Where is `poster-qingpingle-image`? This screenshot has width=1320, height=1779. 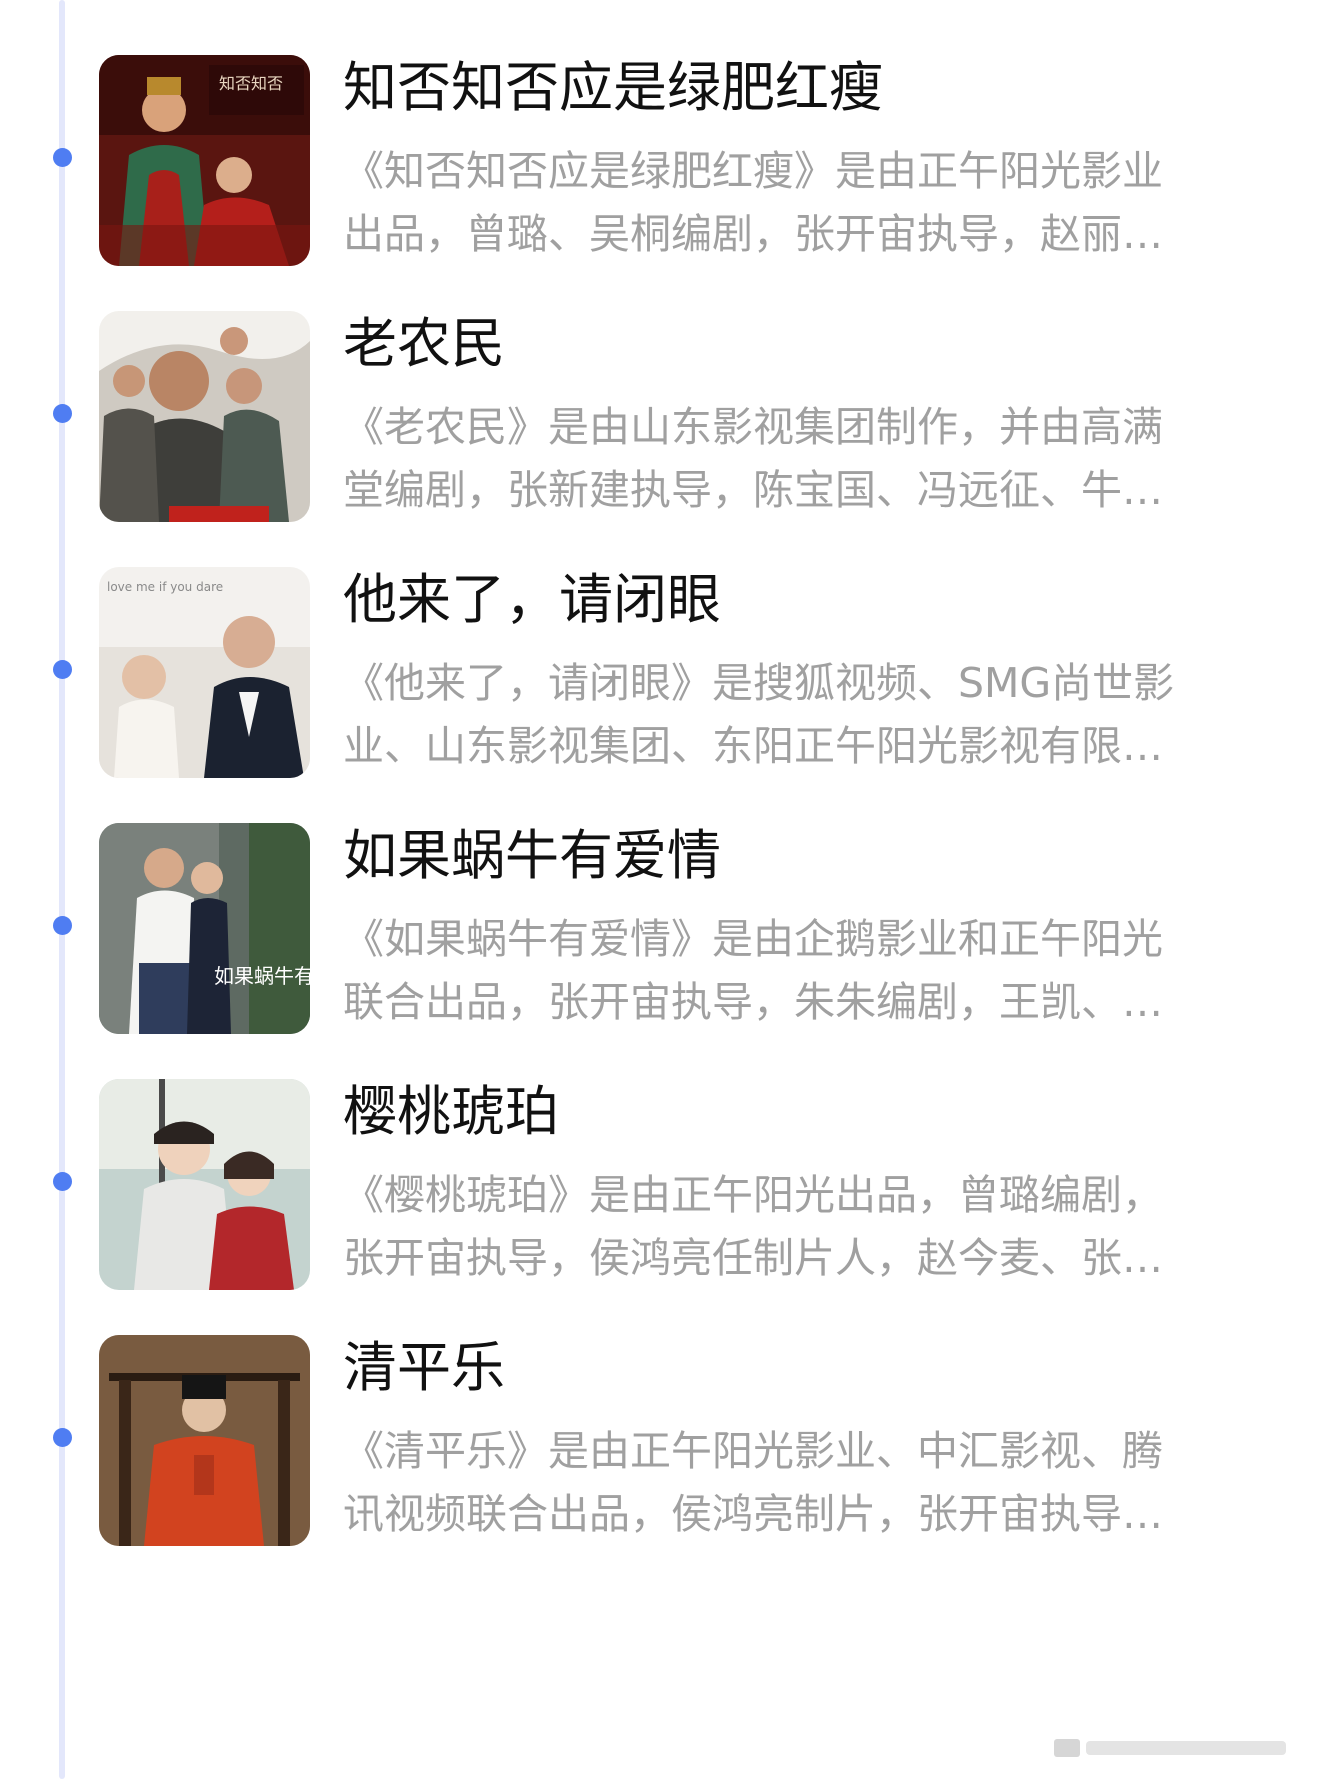 poster-qingpingle-image is located at coordinates (204, 1440).